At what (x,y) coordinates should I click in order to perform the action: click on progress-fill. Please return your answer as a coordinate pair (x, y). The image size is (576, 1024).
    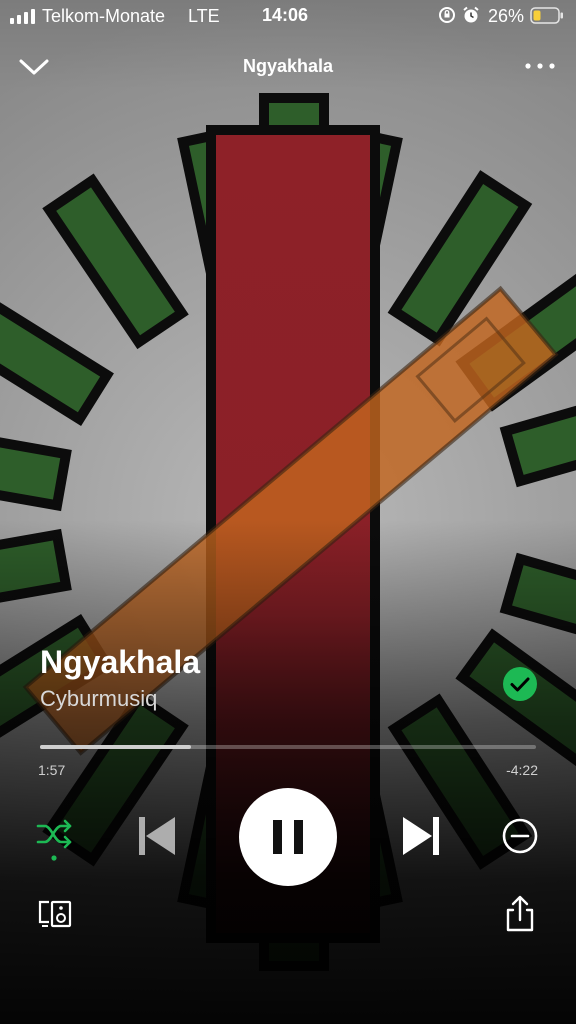
    Looking at the image, I should click on (116, 747).